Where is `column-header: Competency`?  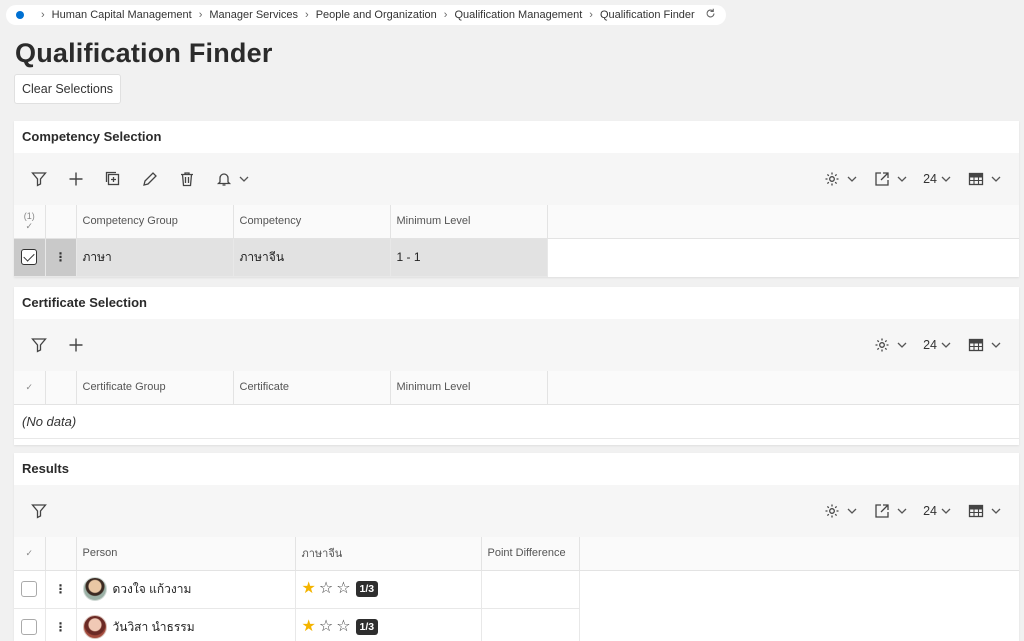
column-header: Competency is located at coordinates (312, 222).